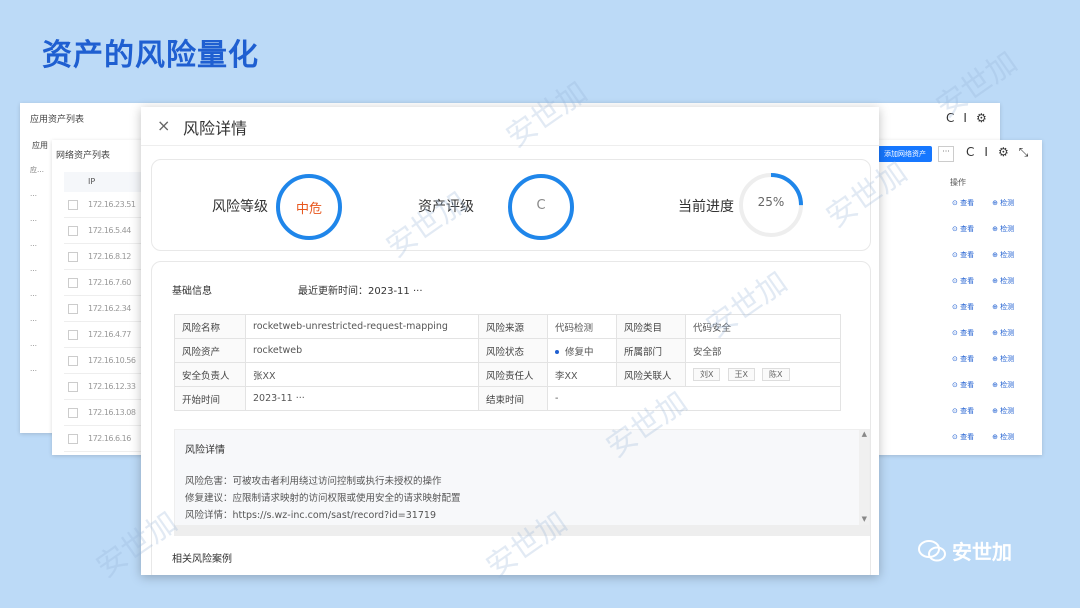  Describe the element at coordinates (651, 374) in the screenshot. I see `cell-key: 风险关联人` at that location.